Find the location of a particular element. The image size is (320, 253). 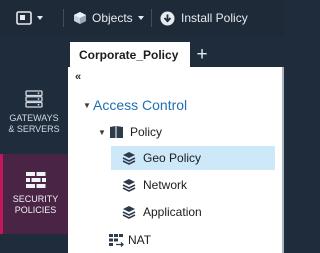

plus-icon: + is located at coordinates (202, 54).